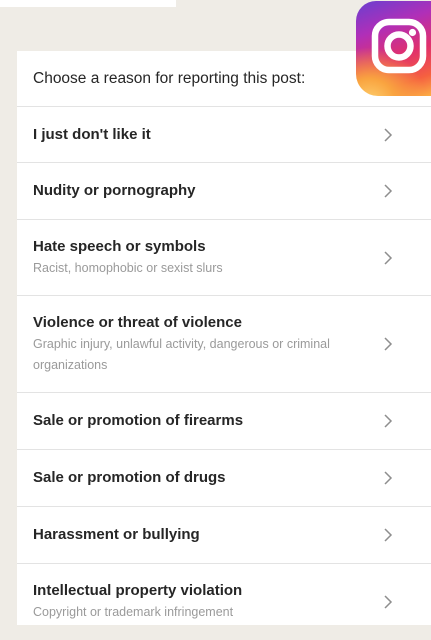  I want to click on reason-title: Sale or promotion of drugs, so click(129, 477).